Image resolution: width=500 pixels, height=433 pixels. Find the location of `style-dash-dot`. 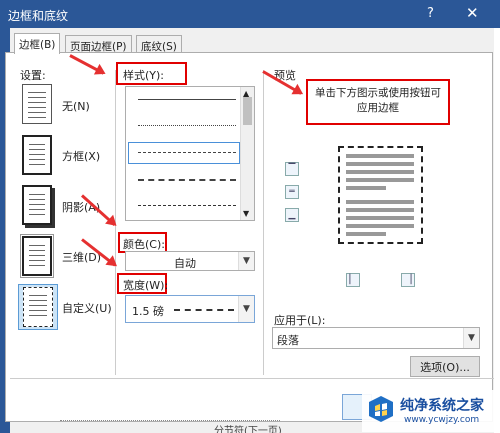

style-dash-dot is located at coordinates (187, 205).